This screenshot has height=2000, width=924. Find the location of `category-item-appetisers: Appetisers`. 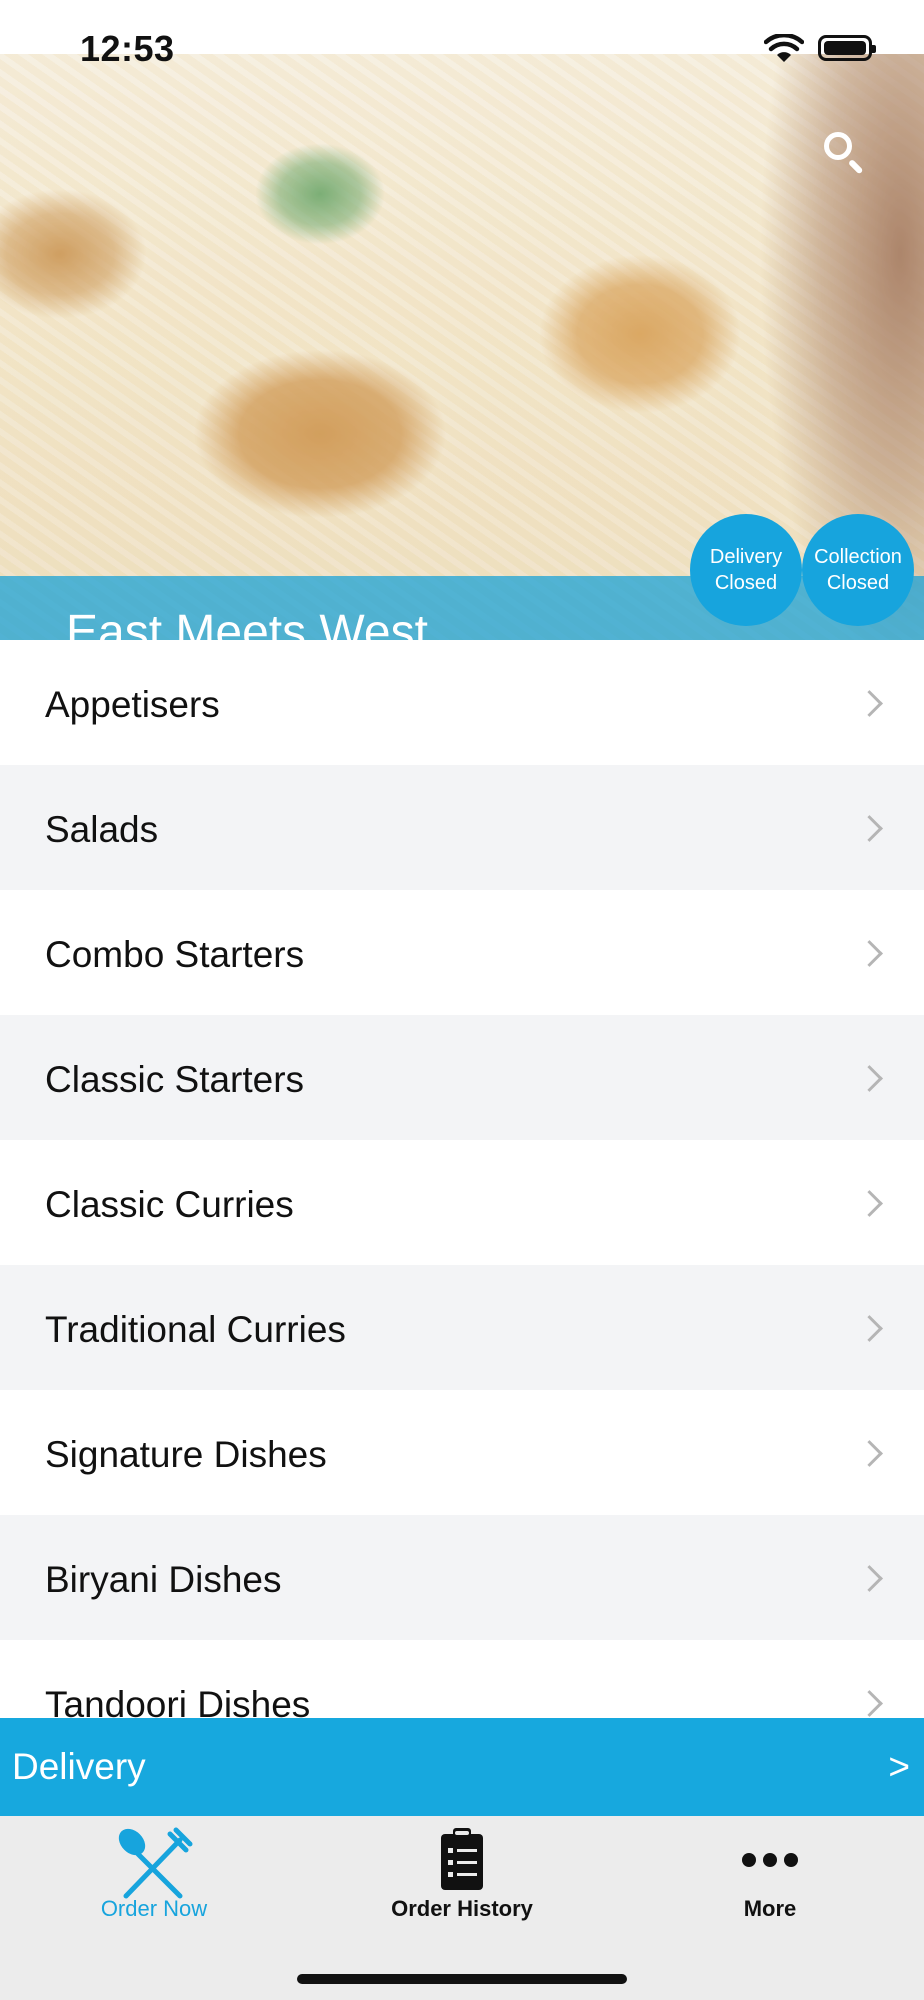

category-item-appetisers: Appetisers is located at coordinates (462, 702).